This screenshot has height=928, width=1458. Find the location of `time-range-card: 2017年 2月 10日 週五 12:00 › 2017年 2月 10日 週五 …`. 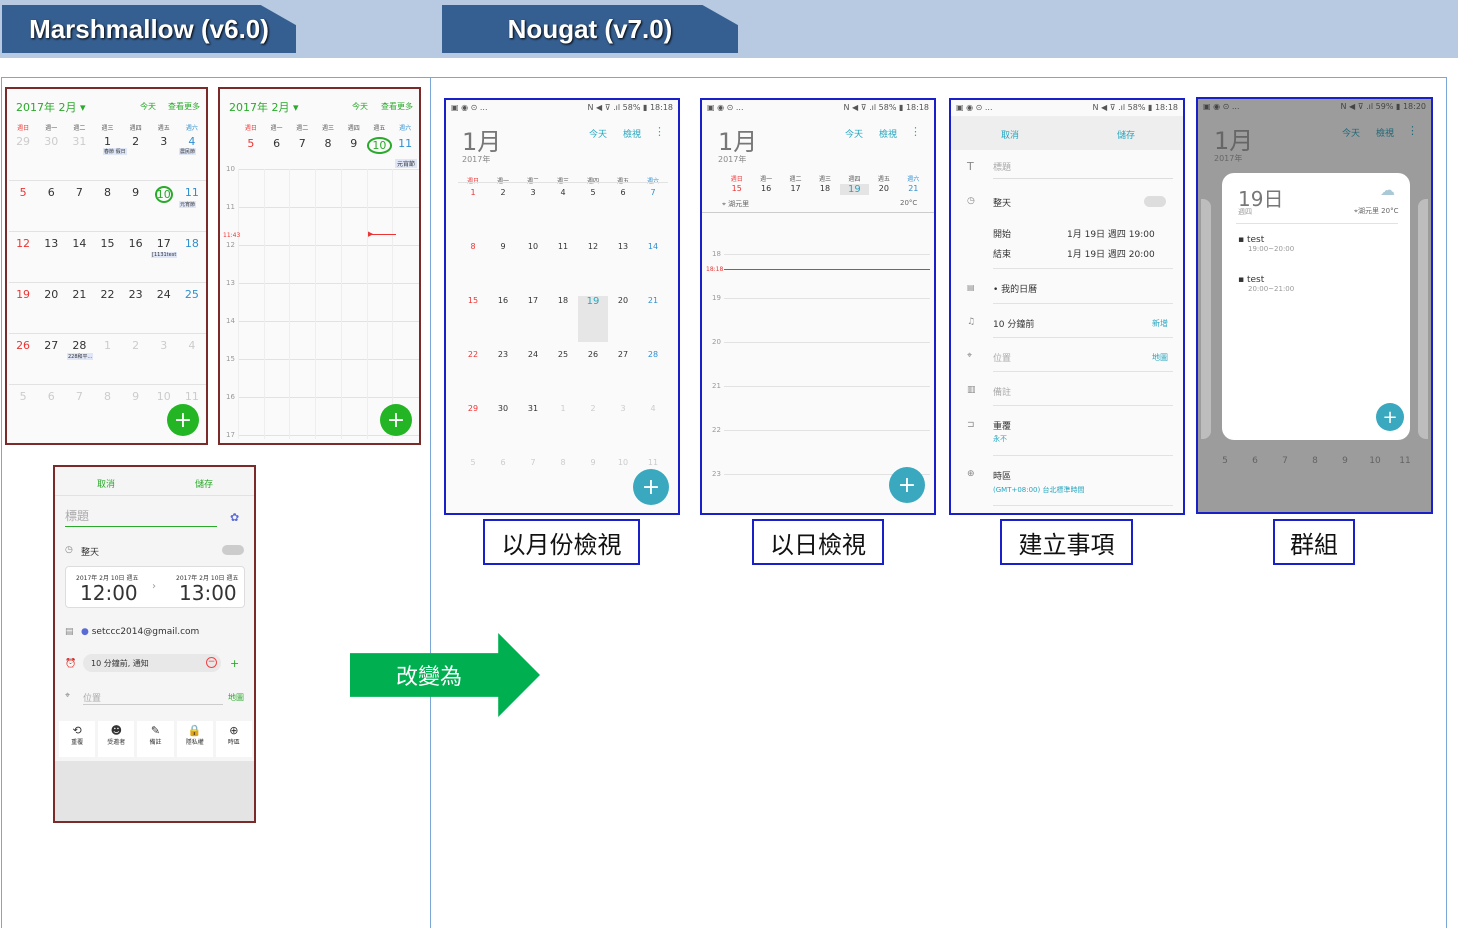

time-range-card: 2017年 2月 10日 週五 12:00 › 2017年 2月 10日 週五 … is located at coordinates (155, 587).